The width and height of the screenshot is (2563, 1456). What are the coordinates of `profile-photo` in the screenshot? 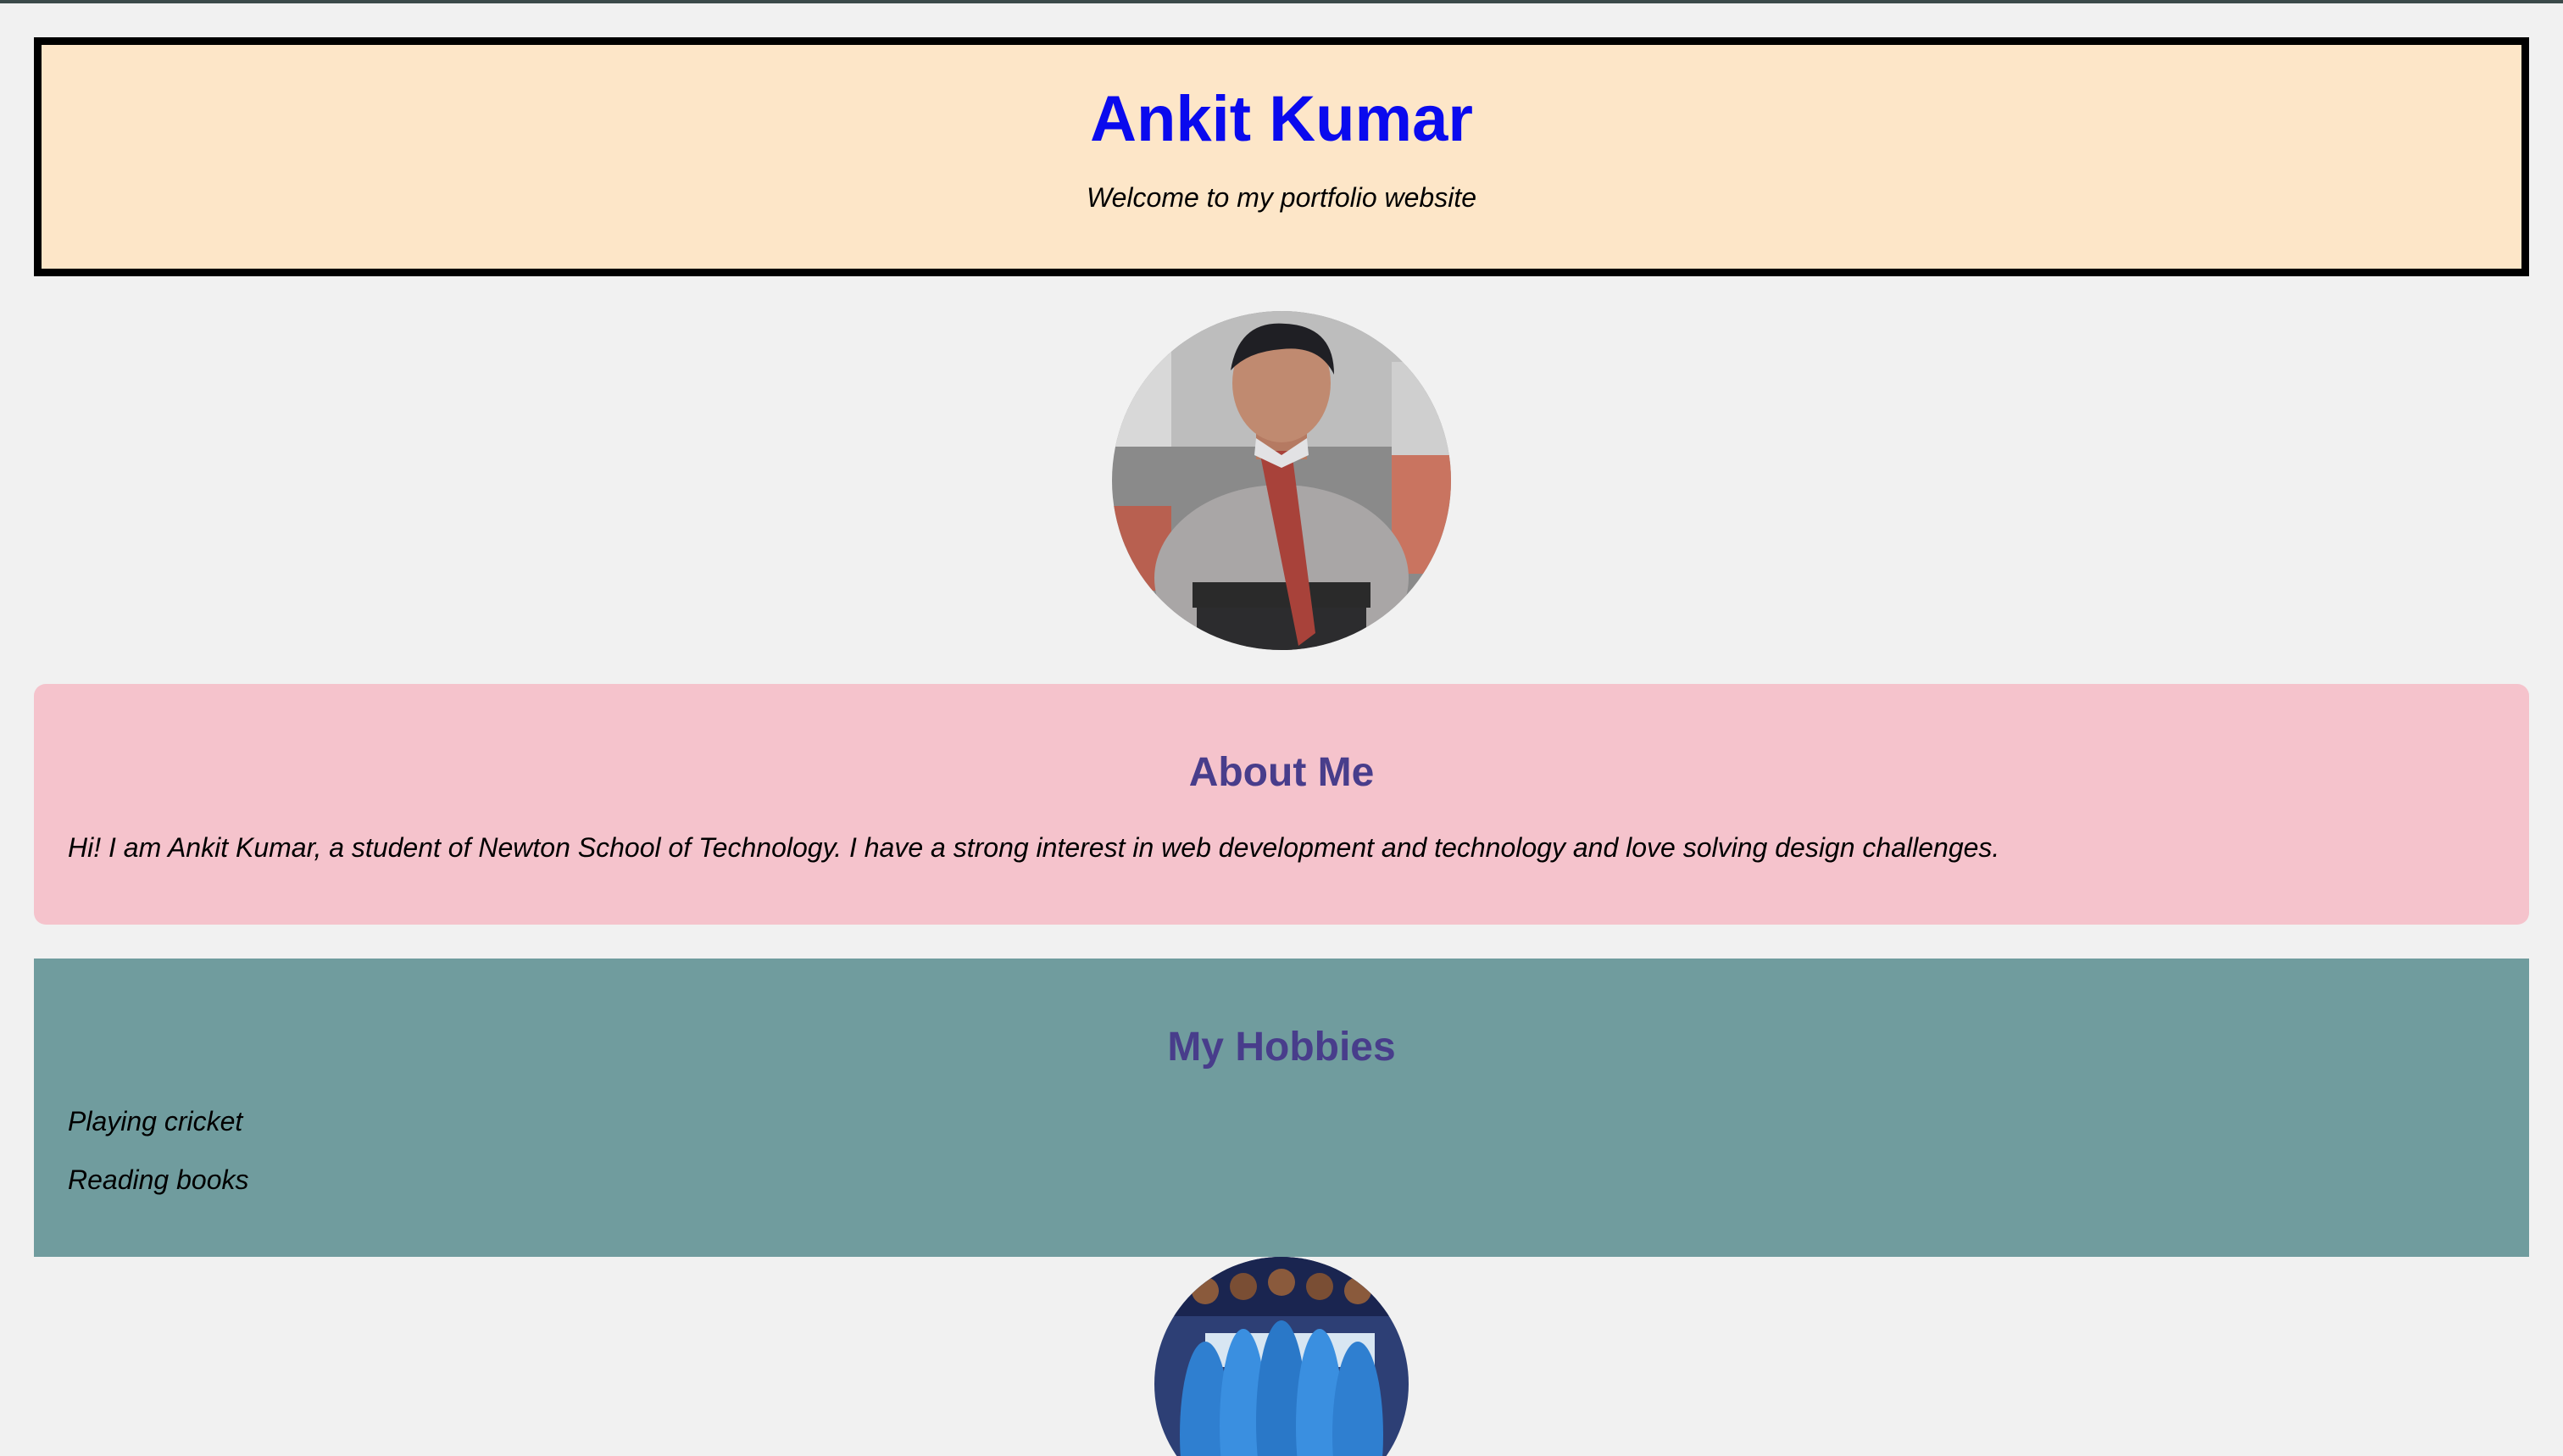 It's located at (1281, 480).